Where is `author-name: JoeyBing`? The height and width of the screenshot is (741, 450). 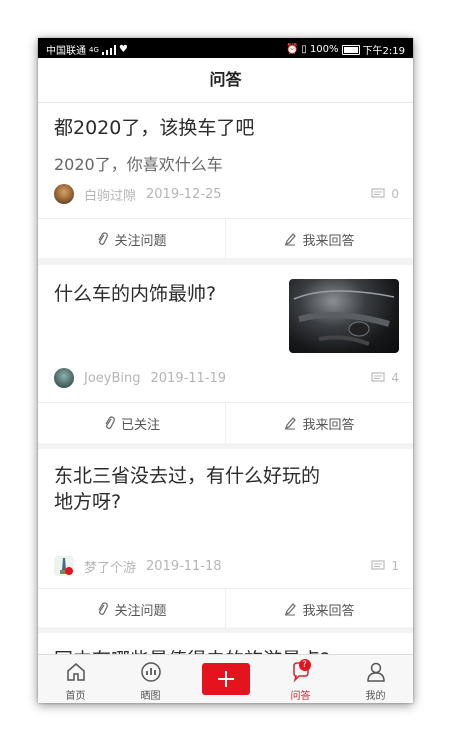 author-name: JoeyBing is located at coordinates (112, 378).